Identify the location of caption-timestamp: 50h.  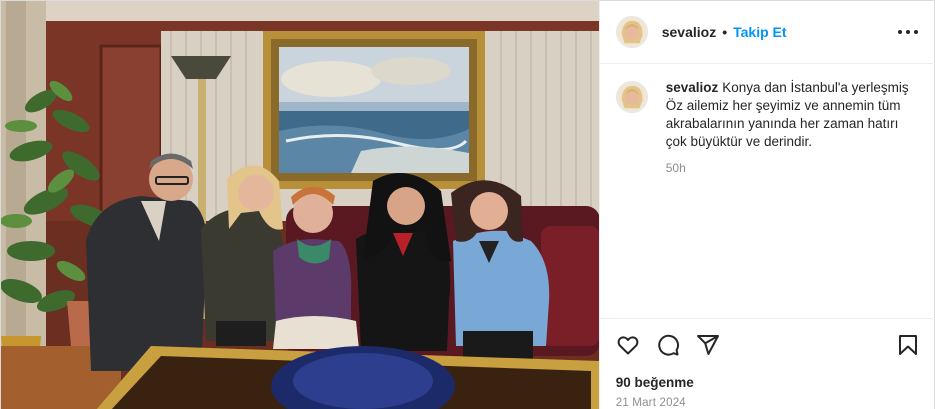
(791, 168).